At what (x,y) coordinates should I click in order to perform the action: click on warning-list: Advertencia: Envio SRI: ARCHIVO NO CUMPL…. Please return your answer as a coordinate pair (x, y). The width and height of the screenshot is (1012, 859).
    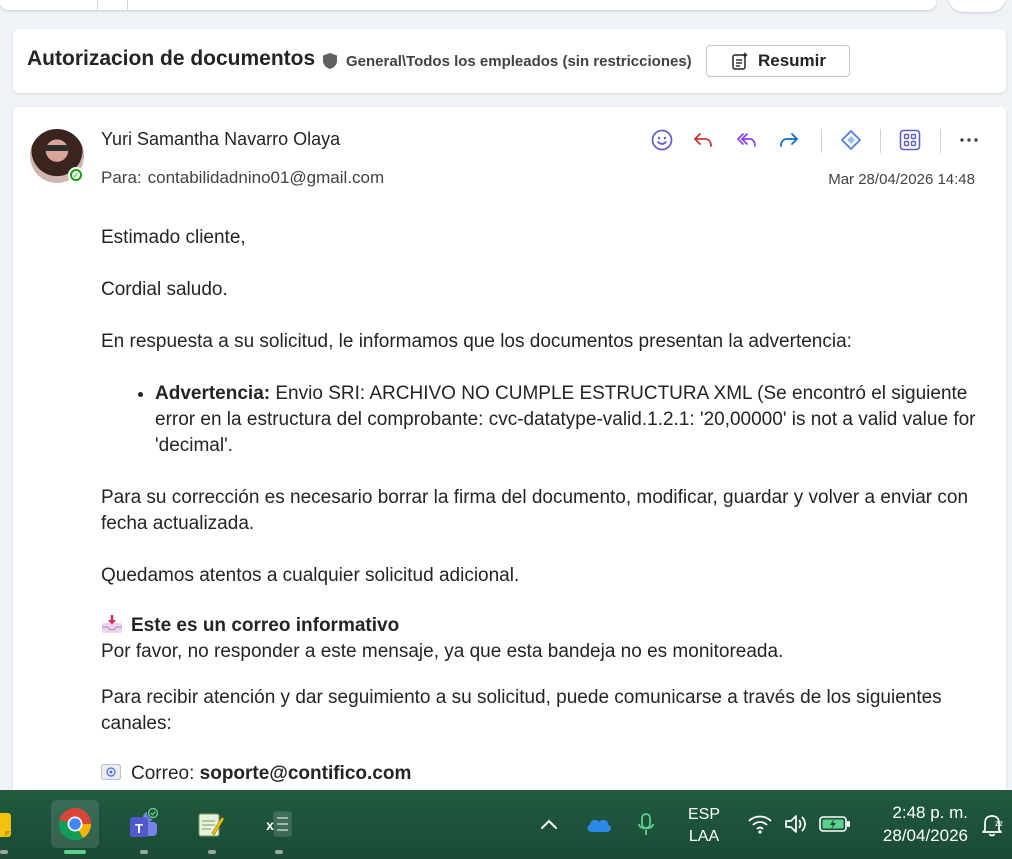
    Looking at the image, I should click on (541, 420).